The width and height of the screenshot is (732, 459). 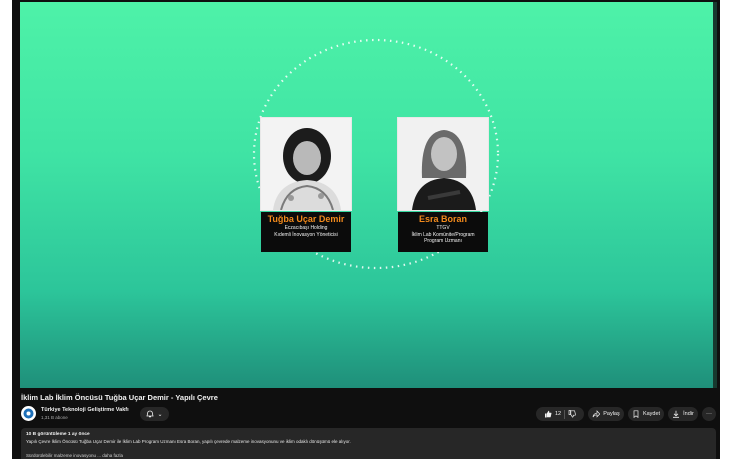 What do you see at coordinates (85, 410) in the screenshot?
I see `channel-name: Türkiye Teknoloji Geliştirme Vakfı` at bounding box center [85, 410].